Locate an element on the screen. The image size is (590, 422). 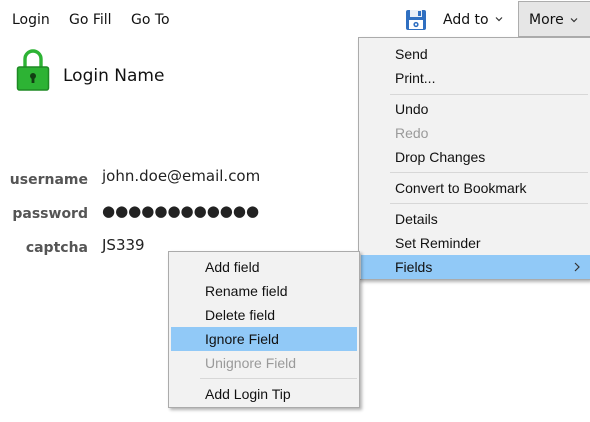
more-label: More is located at coordinates (546, 20).